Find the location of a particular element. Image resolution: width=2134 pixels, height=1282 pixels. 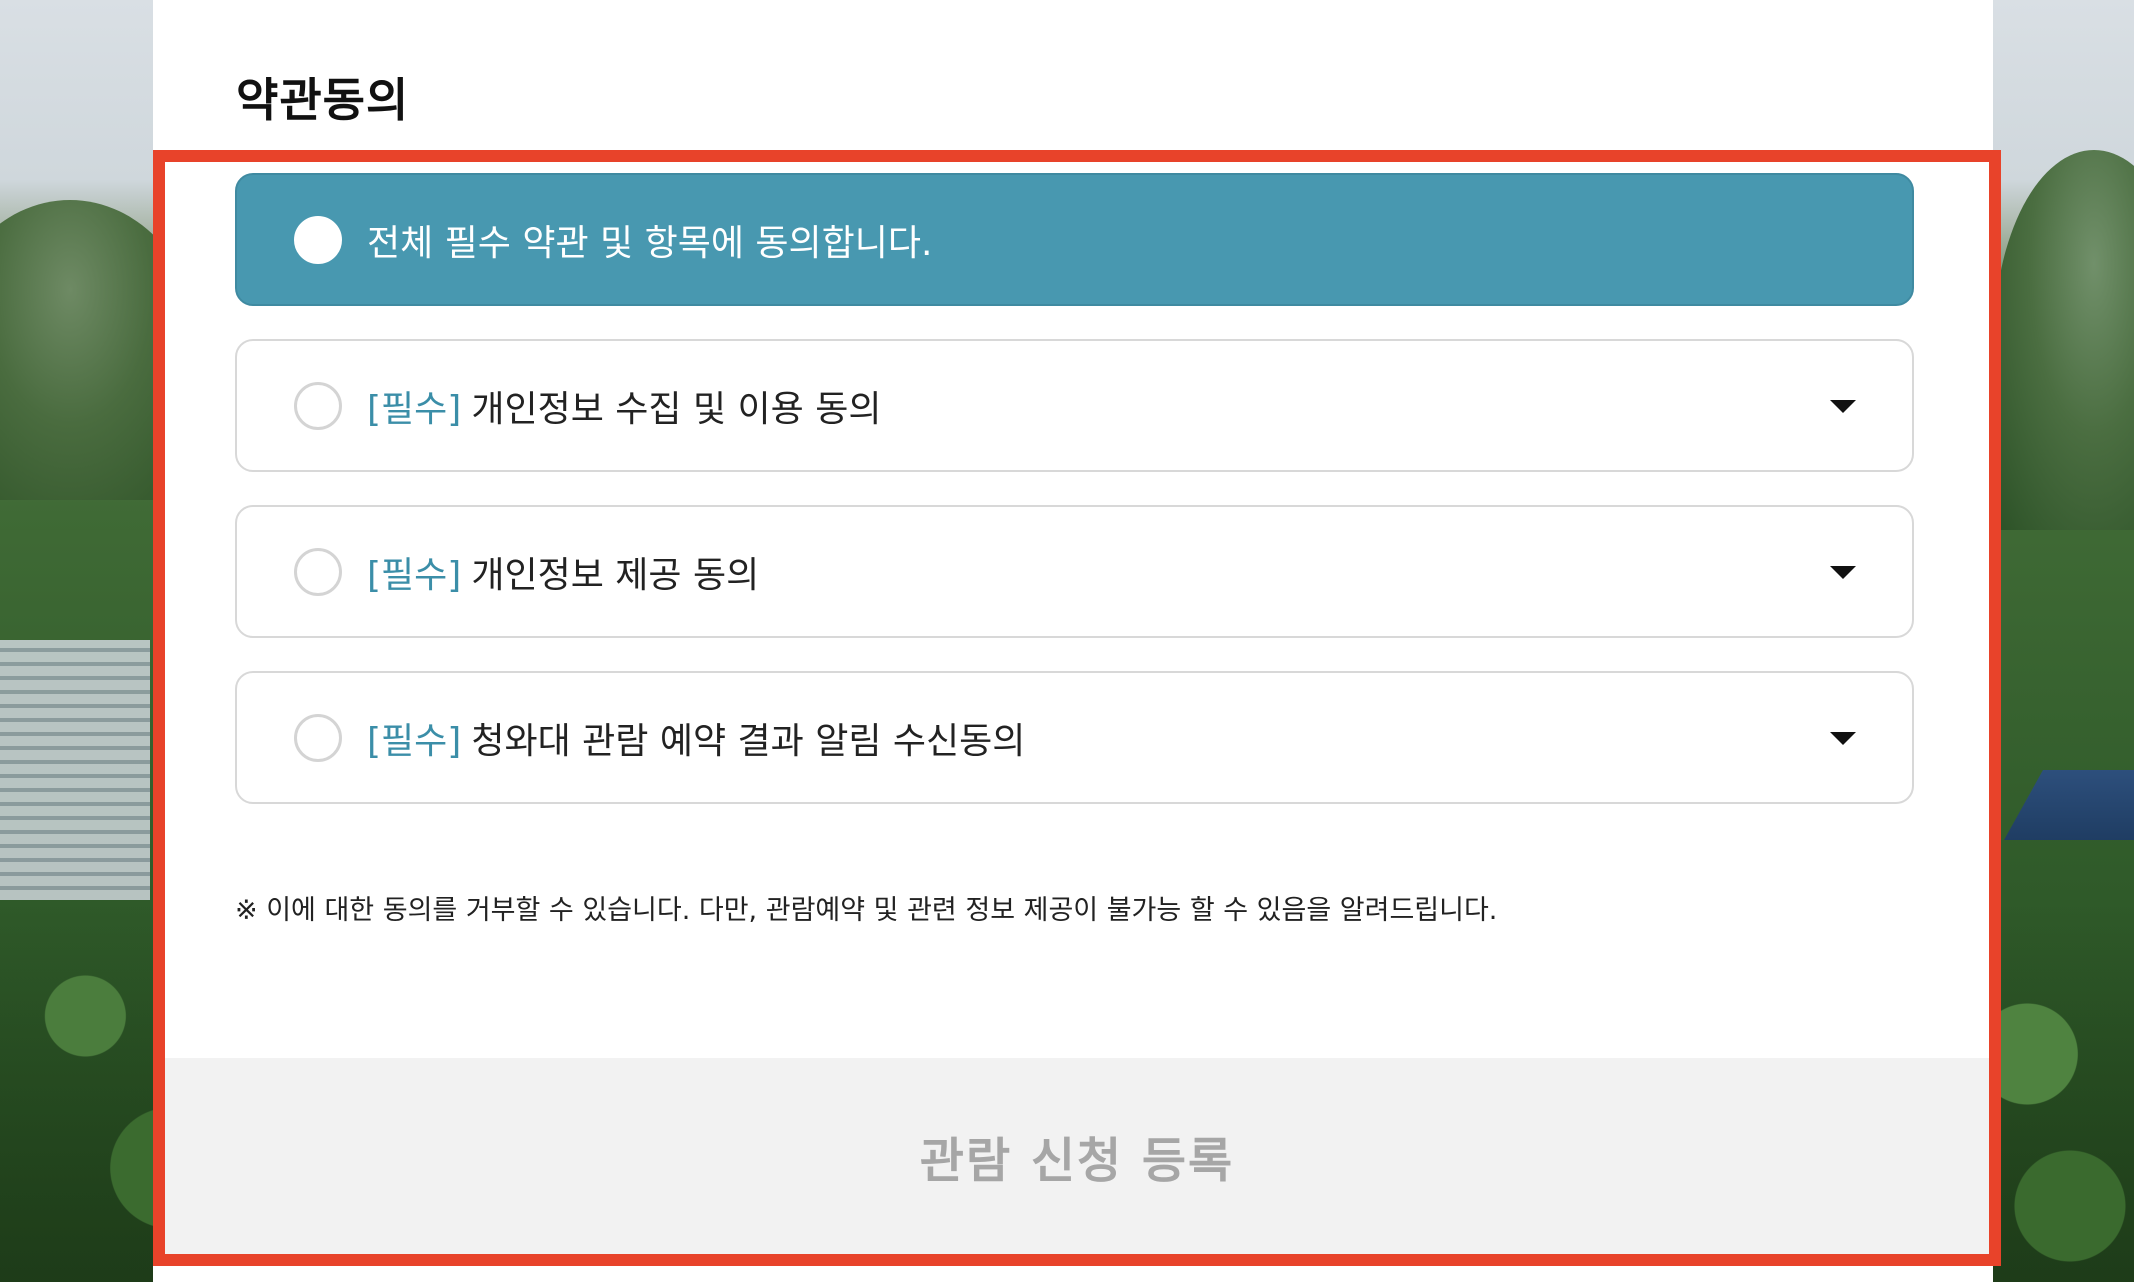

agreement-label: [필수] 개인정보 수집 및 이용 동의 is located at coordinates (624, 406).